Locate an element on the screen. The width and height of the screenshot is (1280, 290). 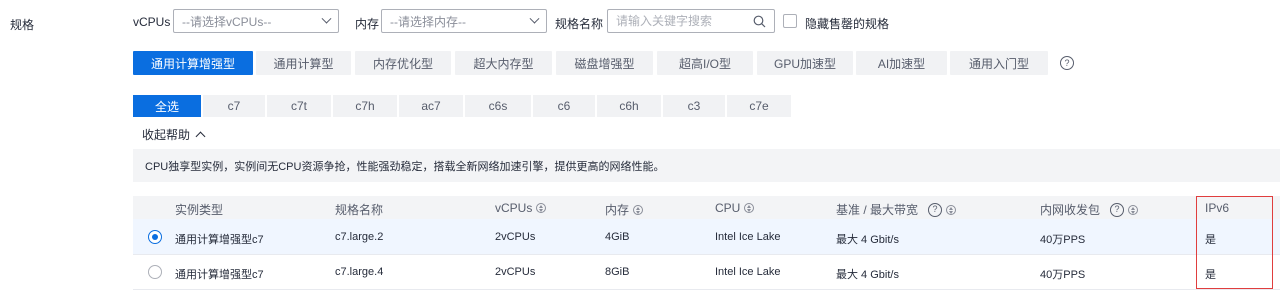
column-header-name: 规格名称 is located at coordinates (359, 210).